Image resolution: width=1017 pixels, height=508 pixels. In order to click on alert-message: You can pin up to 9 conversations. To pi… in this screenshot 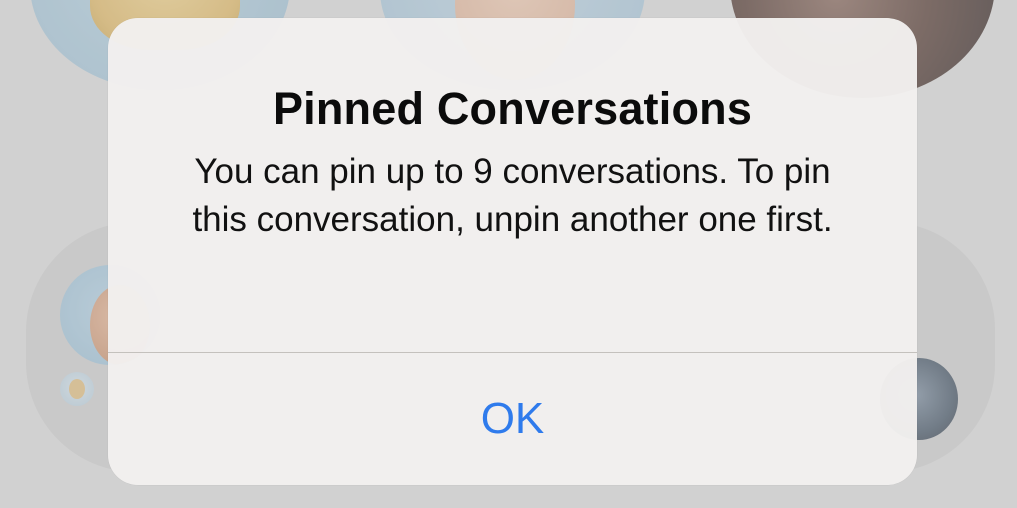, I will do `click(512, 195)`.